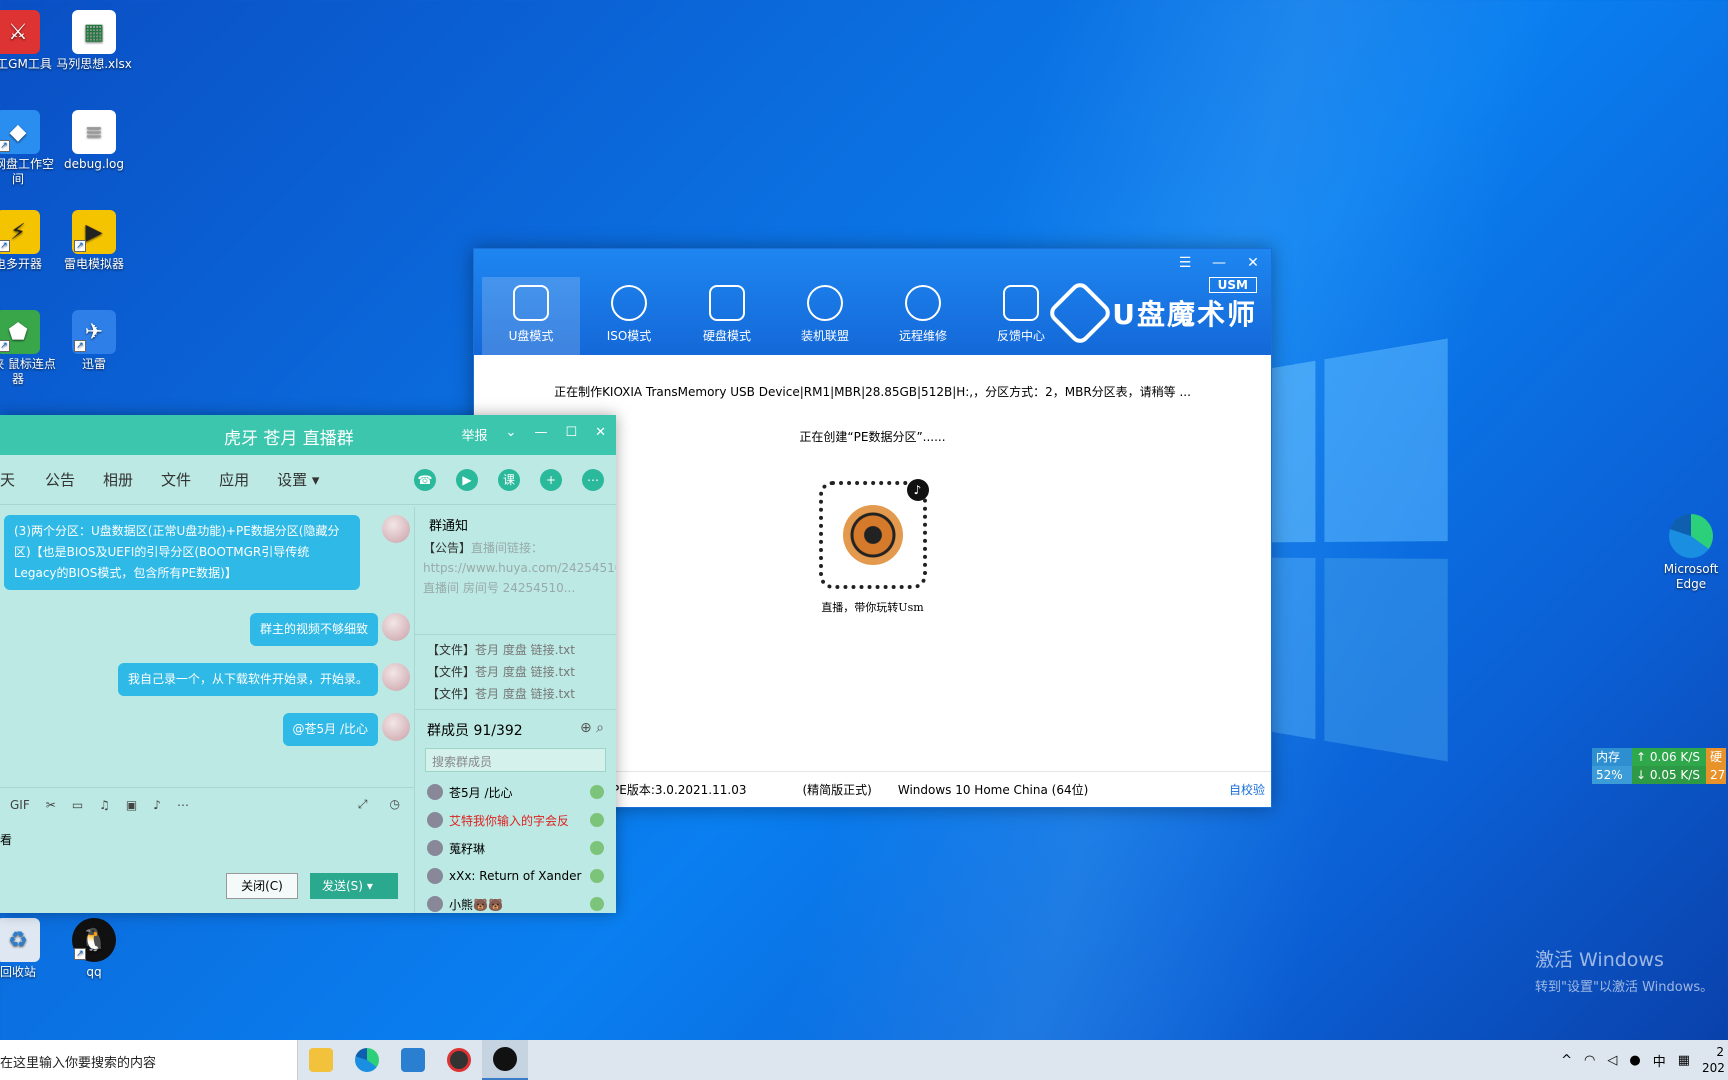 The width and height of the screenshot is (1728, 1080). Describe the element at coordinates (515, 876) in the screenshot. I see `member-item: xXx: Return of Xander` at that location.